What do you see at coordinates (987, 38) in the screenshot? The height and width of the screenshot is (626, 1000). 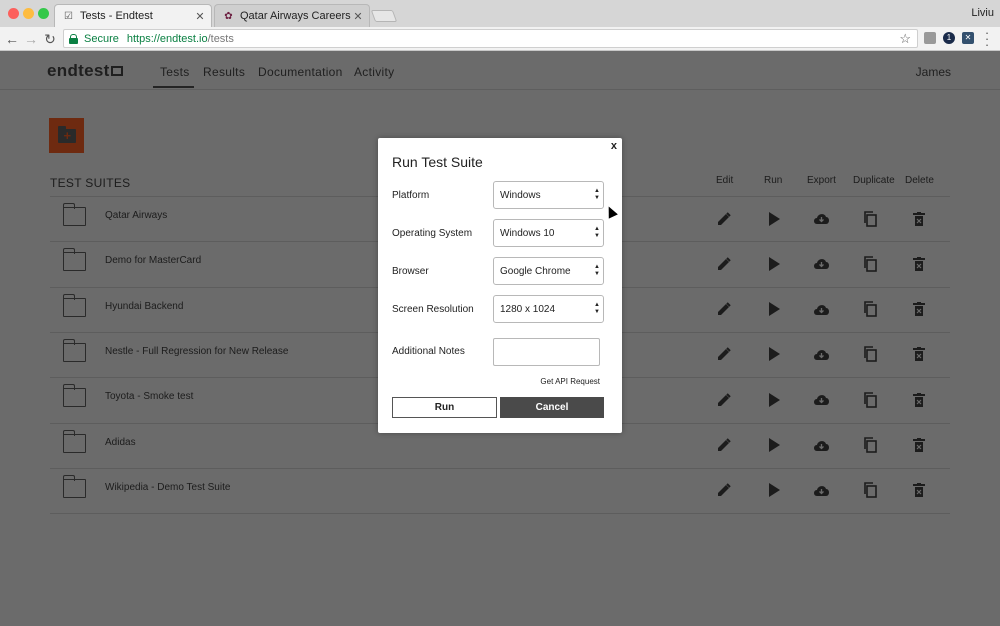 I see `browser-menu-icon: · · ·` at bounding box center [987, 38].